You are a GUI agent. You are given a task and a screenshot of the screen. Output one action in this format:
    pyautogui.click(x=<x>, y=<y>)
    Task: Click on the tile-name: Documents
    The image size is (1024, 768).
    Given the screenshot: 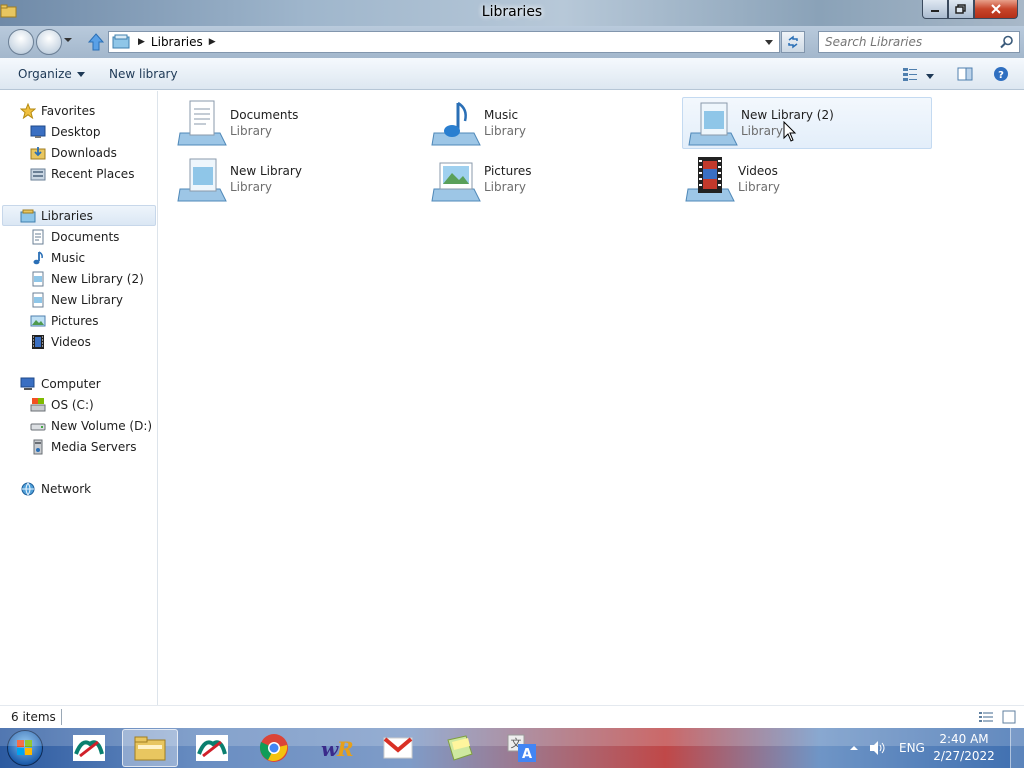 What is the action you would take?
    pyautogui.click(x=264, y=115)
    